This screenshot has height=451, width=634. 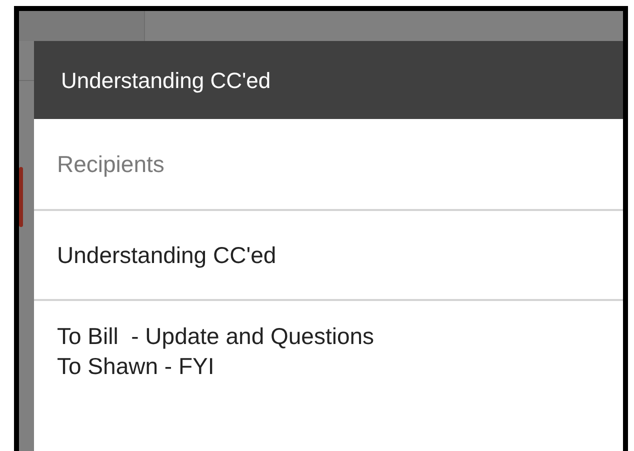 What do you see at coordinates (166, 80) in the screenshot?
I see `dialog-title: Understanding CC'ed` at bounding box center [166, 80].